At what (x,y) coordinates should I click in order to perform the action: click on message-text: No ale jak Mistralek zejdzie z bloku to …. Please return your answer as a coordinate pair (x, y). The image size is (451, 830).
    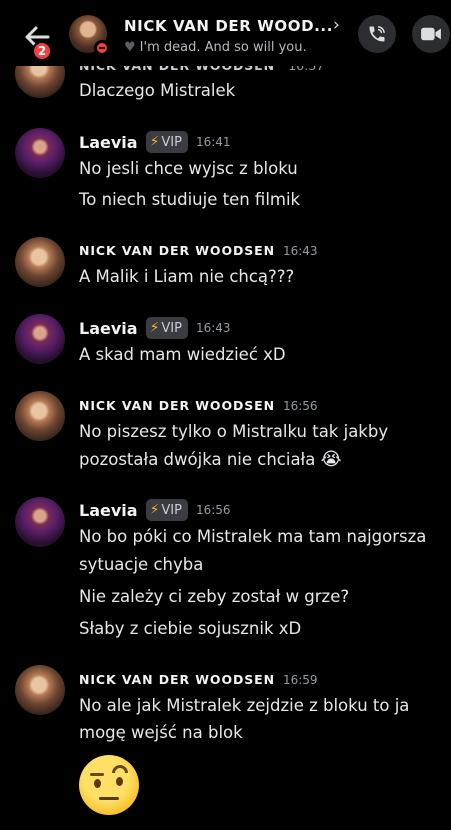
    Looking at the image, I should click on (259, 706).